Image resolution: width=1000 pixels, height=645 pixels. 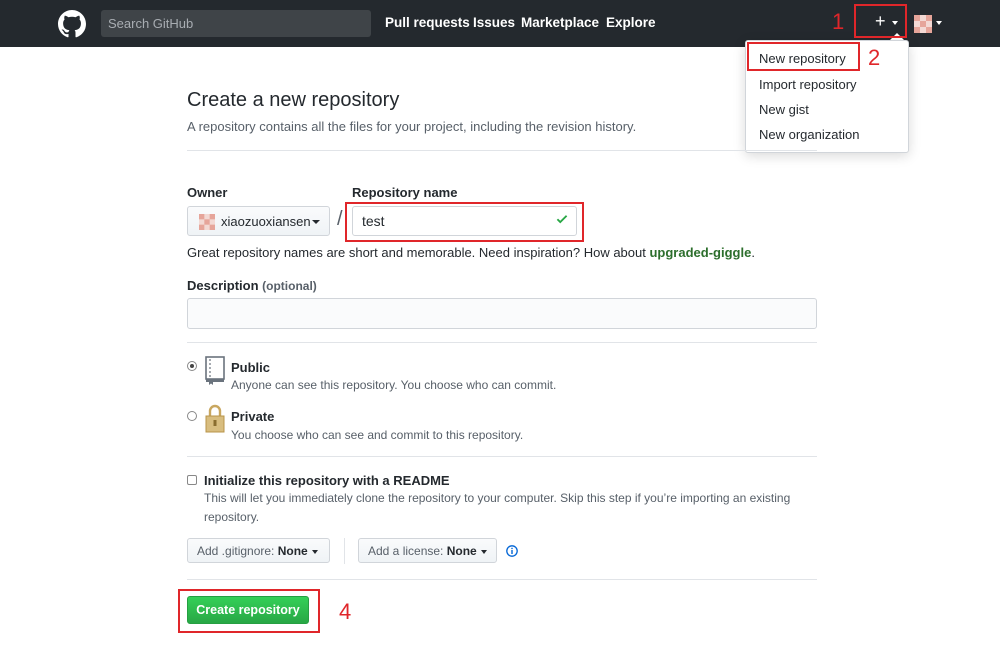 What do you see at coordinates (223, 285) in the screenshot?
I see `description-label: Description` at bounding box center [223, 285].